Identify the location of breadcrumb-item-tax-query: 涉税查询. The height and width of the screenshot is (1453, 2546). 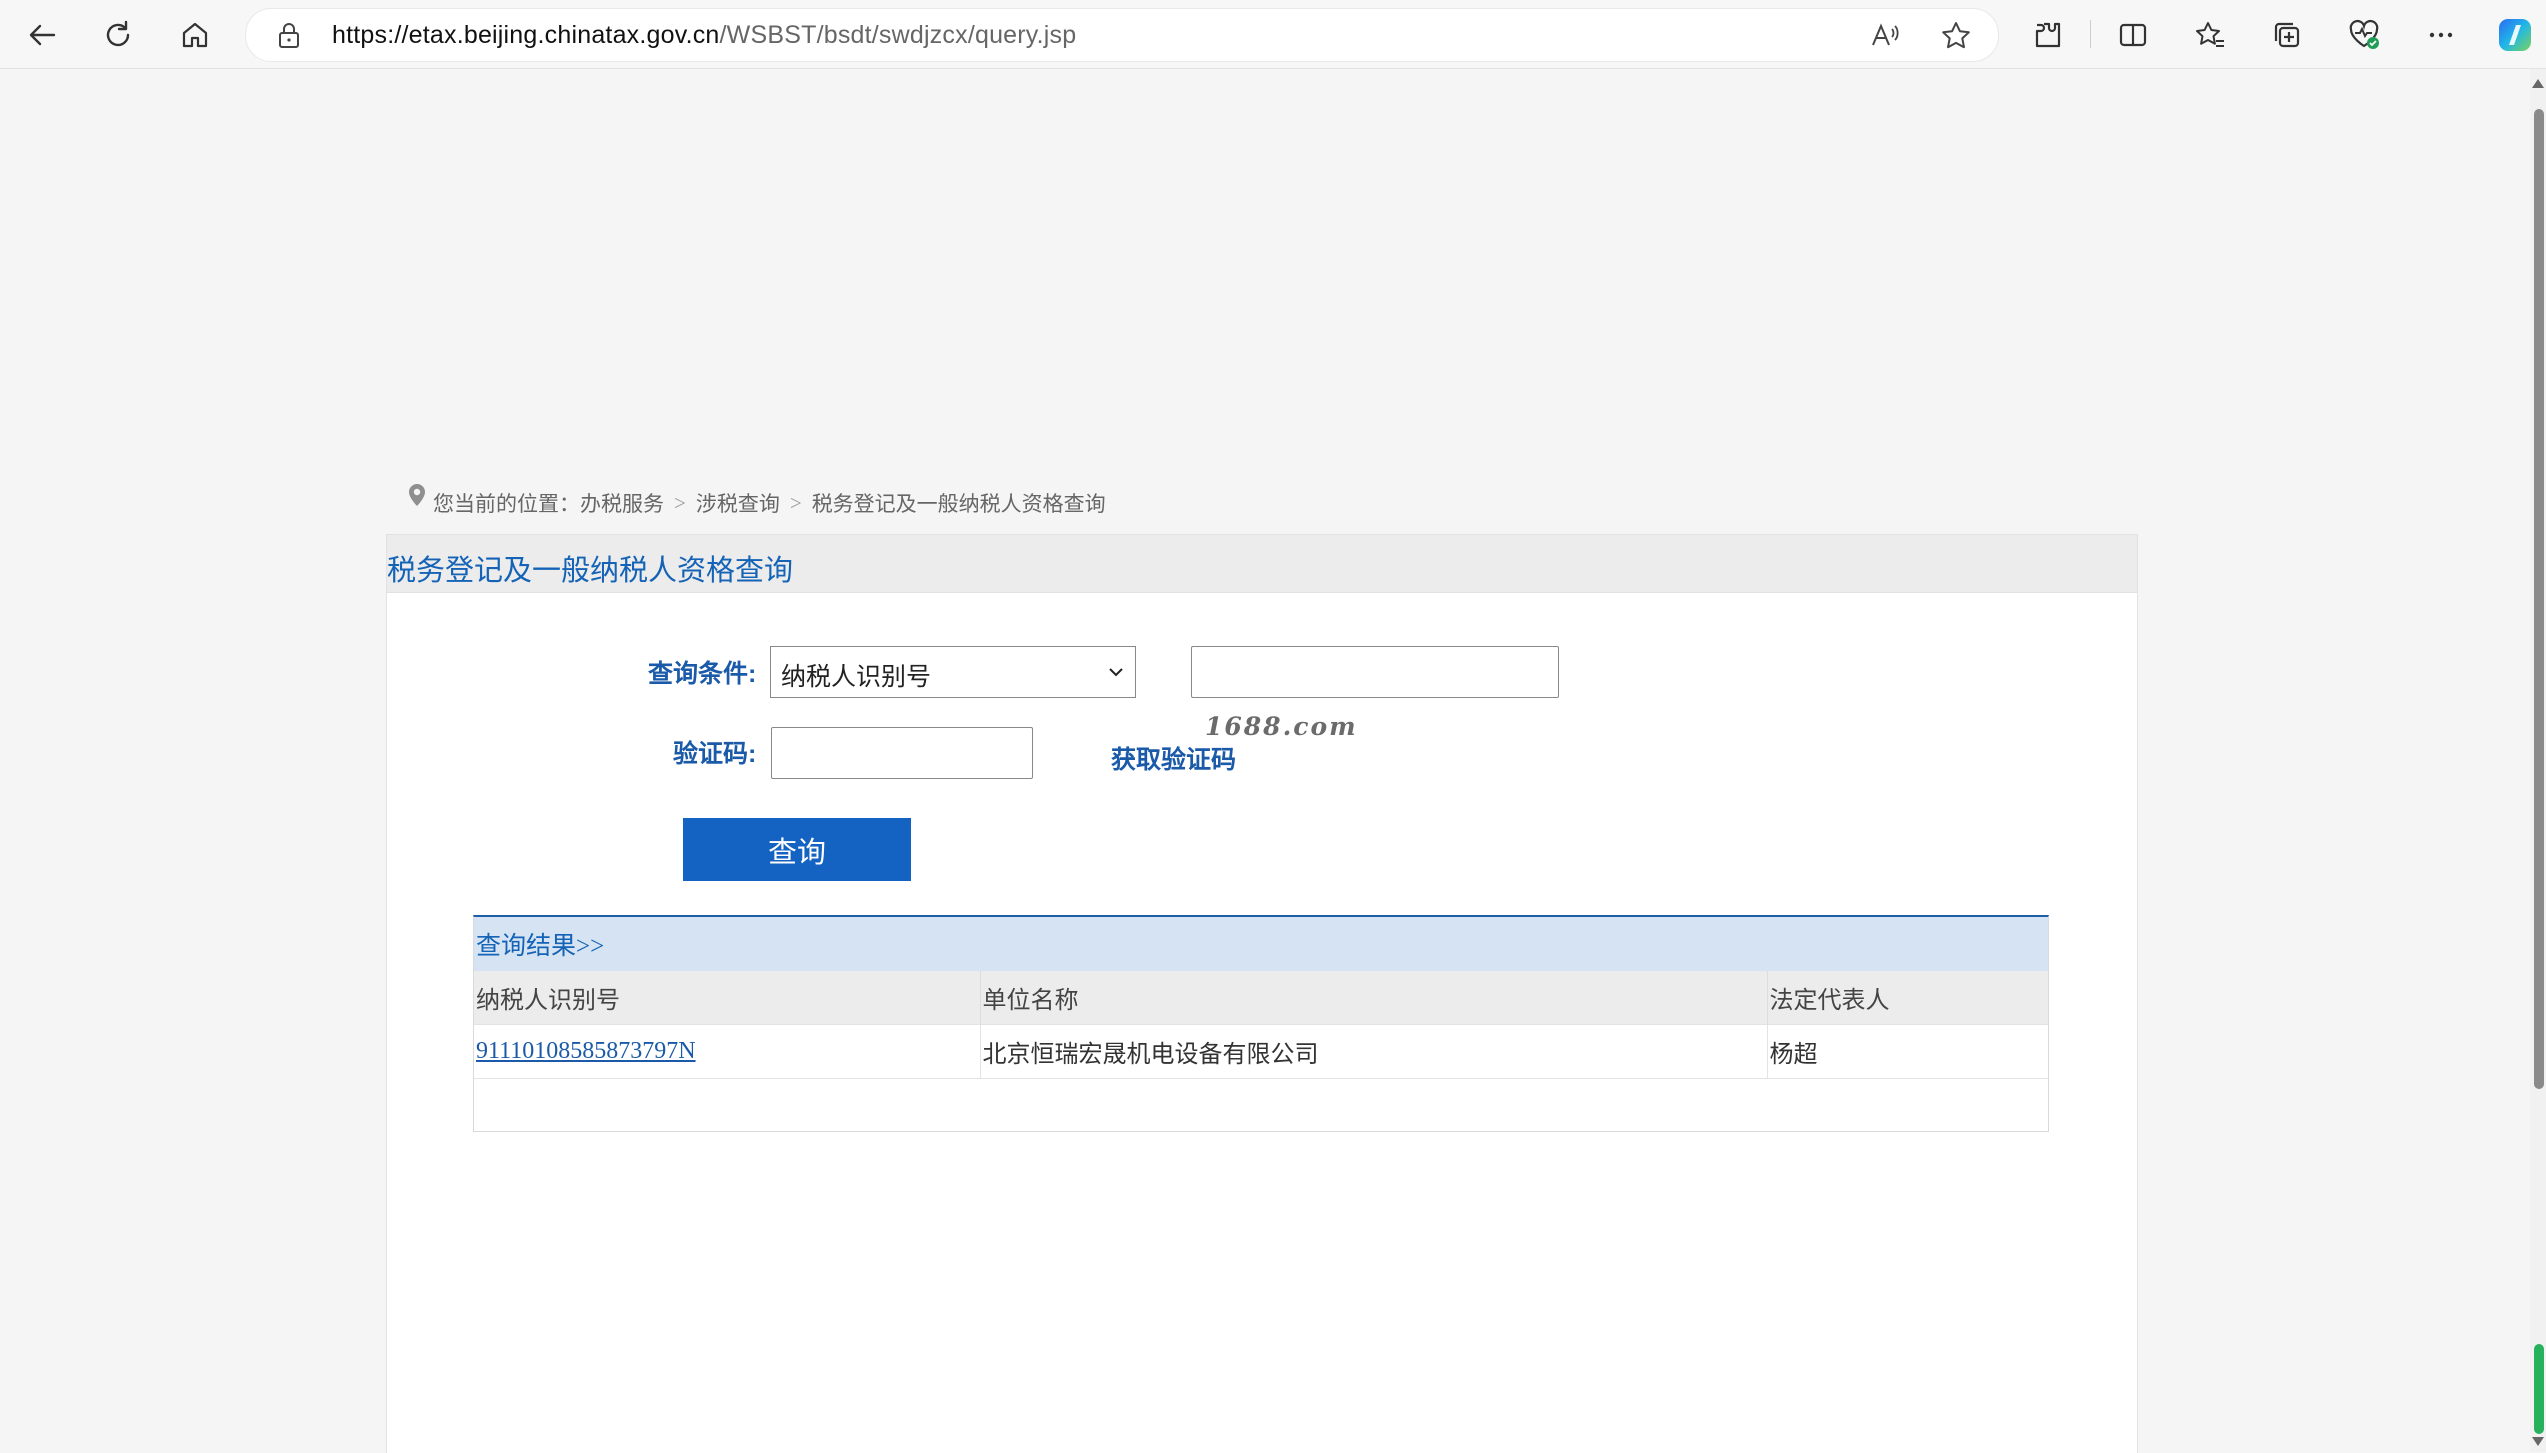
(738, 503).